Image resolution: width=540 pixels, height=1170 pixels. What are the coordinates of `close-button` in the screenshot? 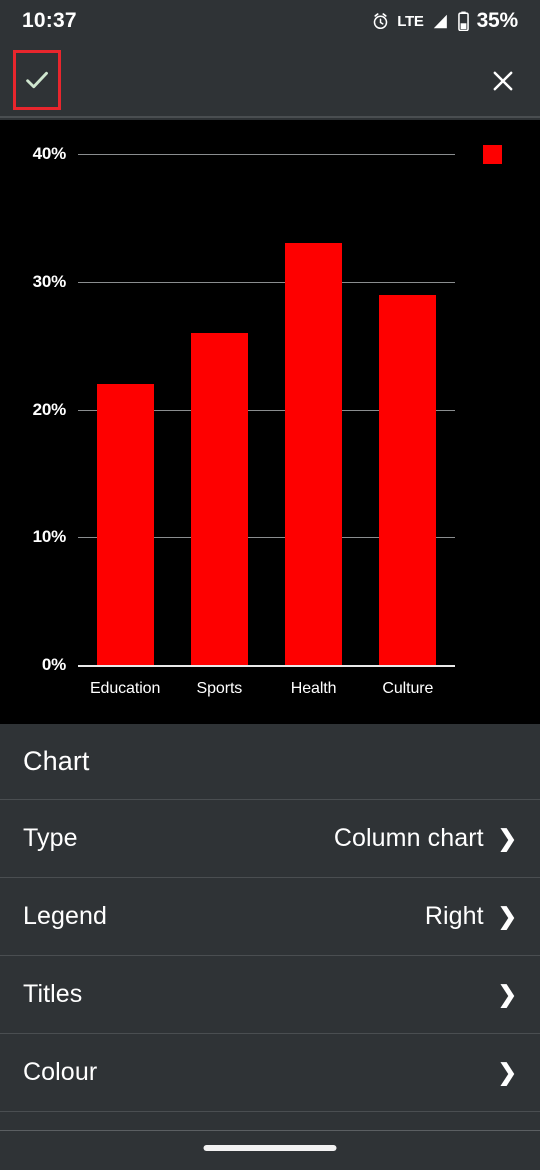 It's located at (503, 81).